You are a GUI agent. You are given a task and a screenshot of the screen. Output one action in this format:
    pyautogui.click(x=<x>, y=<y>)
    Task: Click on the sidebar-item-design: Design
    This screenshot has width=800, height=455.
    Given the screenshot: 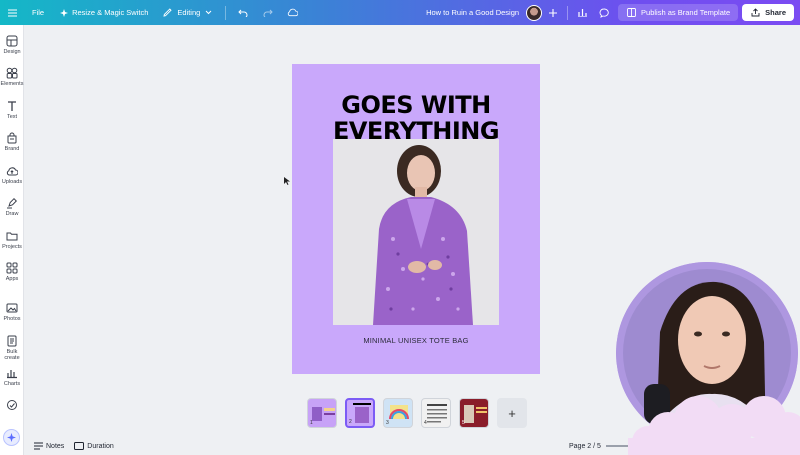 What is the action you would take?
    pyautogui.click(x=12, y=45)
    